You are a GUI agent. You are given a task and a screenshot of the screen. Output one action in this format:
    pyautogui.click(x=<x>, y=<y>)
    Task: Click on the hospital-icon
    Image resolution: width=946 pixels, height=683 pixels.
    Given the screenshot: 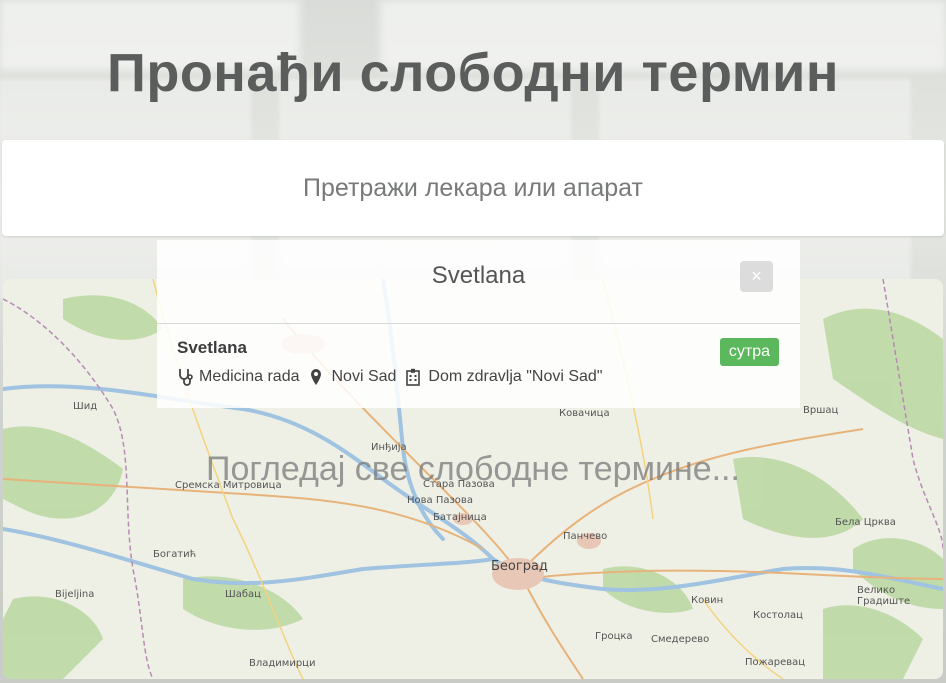 What is the action you would take?
    pyautogui.click(x=414, y=377)
    